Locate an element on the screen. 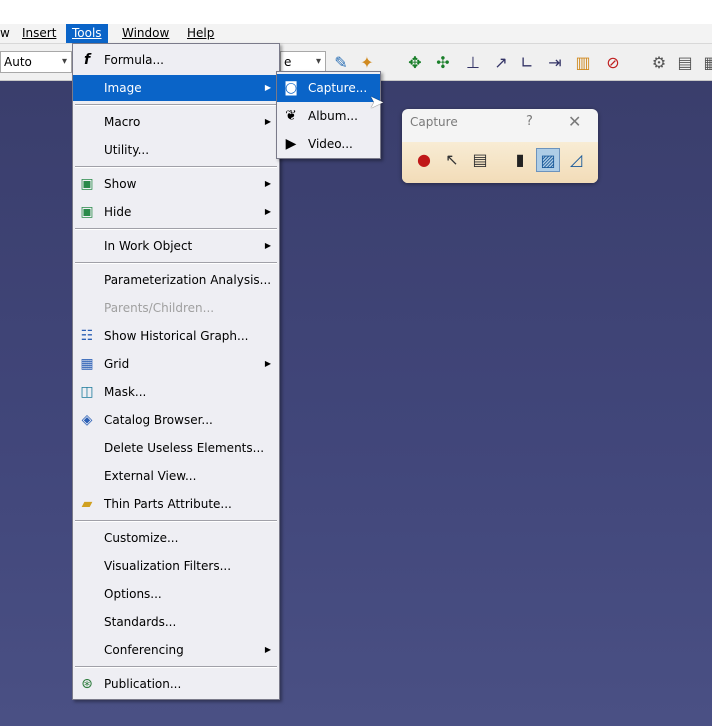  camera-icon: ◙ is located at coordinates (291, 88).